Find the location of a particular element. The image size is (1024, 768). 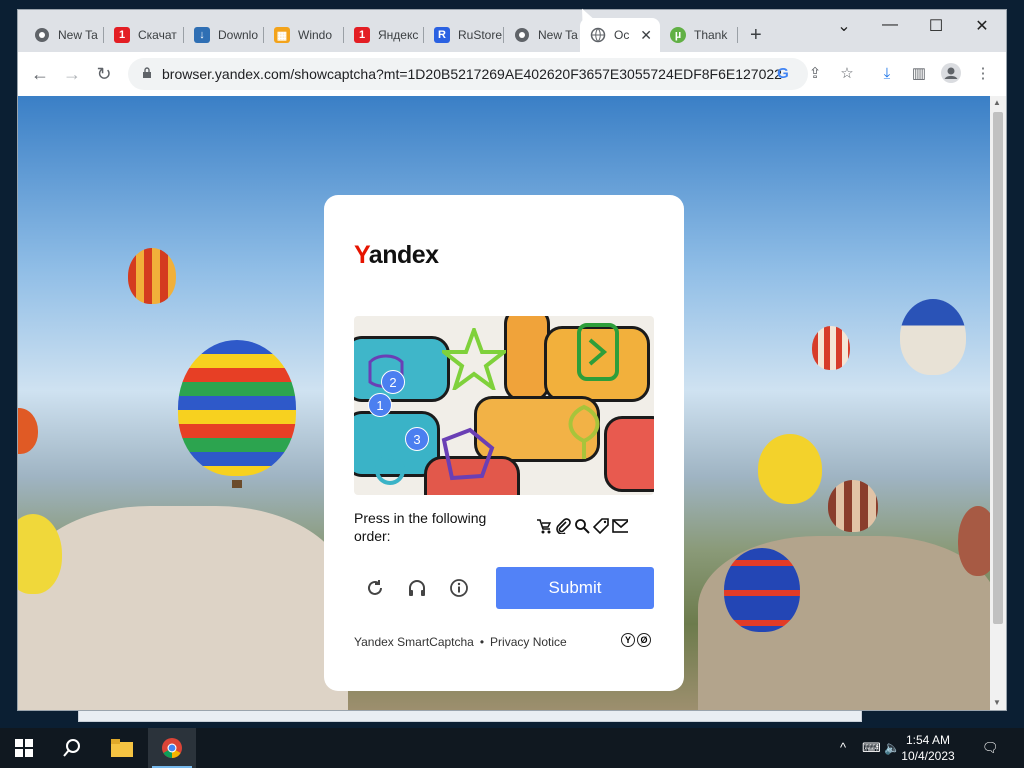

profile-avatar-icon is located at coordinates (951, 73).